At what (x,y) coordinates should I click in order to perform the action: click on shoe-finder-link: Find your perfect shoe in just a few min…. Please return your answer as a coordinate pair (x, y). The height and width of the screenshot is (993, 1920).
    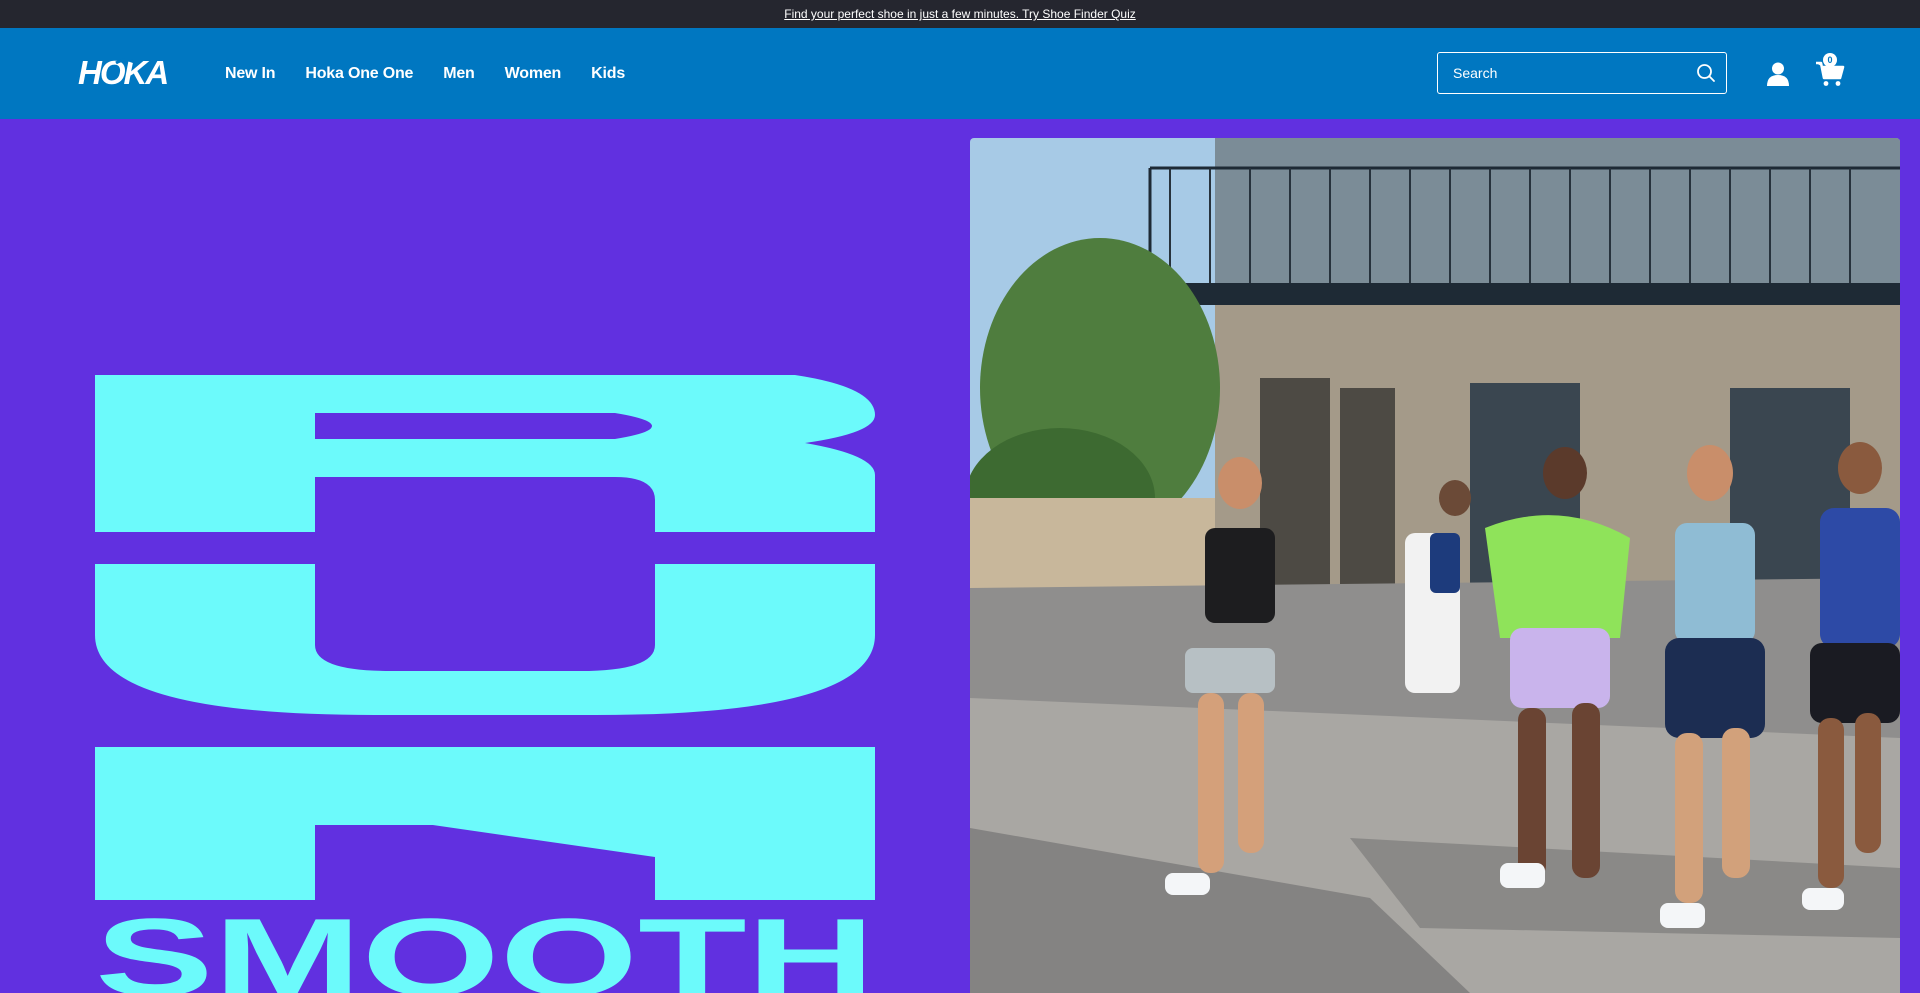
    Looking at the image, I should click on (960, 14).